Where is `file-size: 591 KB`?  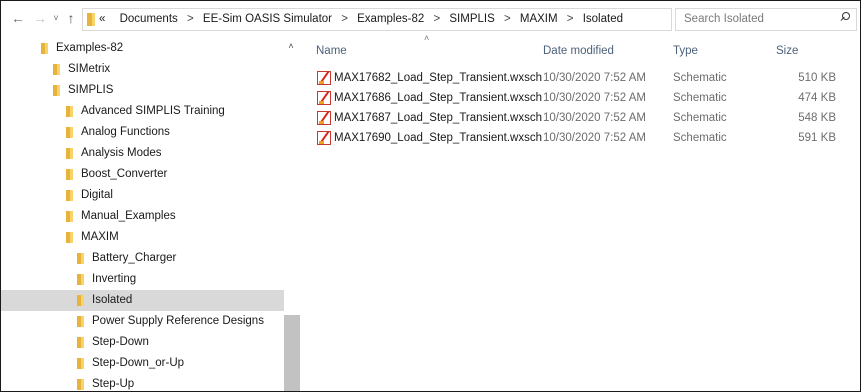
file-size: 591 KB is located at coordinates (817, 138).